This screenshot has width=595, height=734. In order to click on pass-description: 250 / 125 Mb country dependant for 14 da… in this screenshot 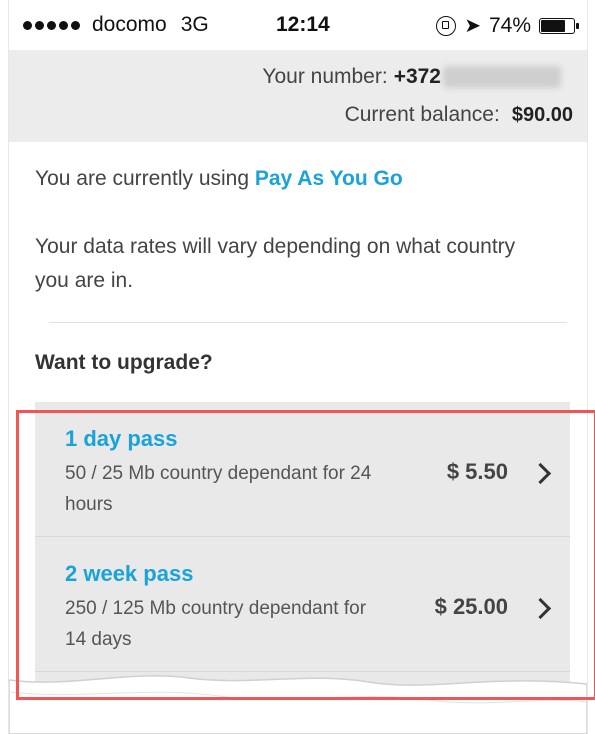, I will do `click(216, 624)`.